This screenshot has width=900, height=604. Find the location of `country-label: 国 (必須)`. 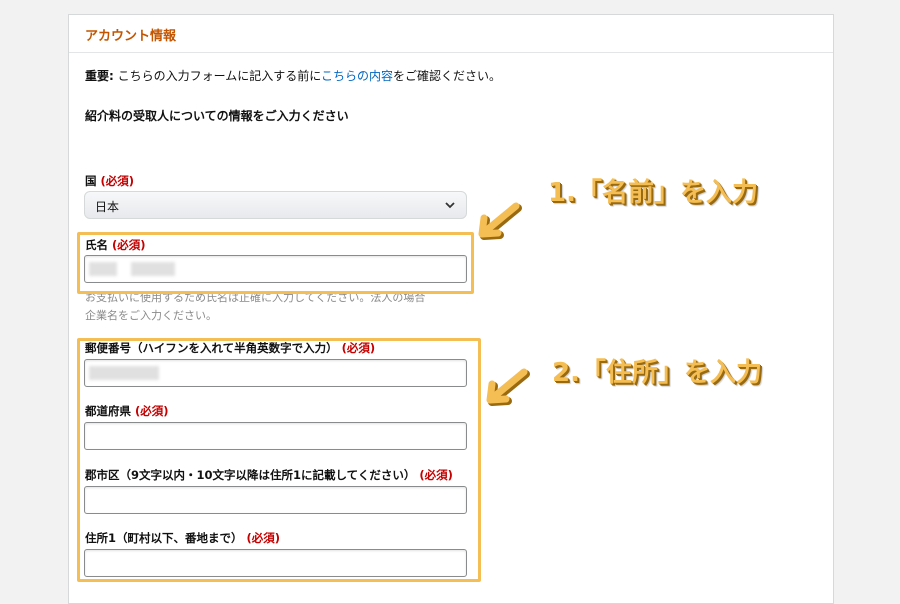

country-label: 国 (必須) is located at coordinates (110, 181).